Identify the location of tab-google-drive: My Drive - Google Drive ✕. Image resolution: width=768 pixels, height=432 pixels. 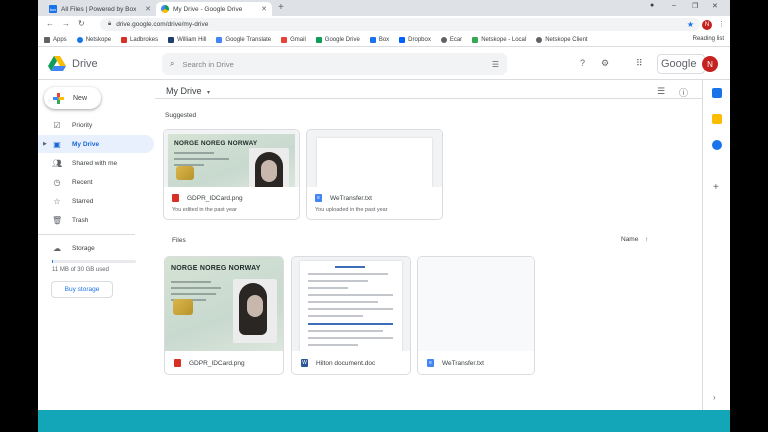
(214, 9).